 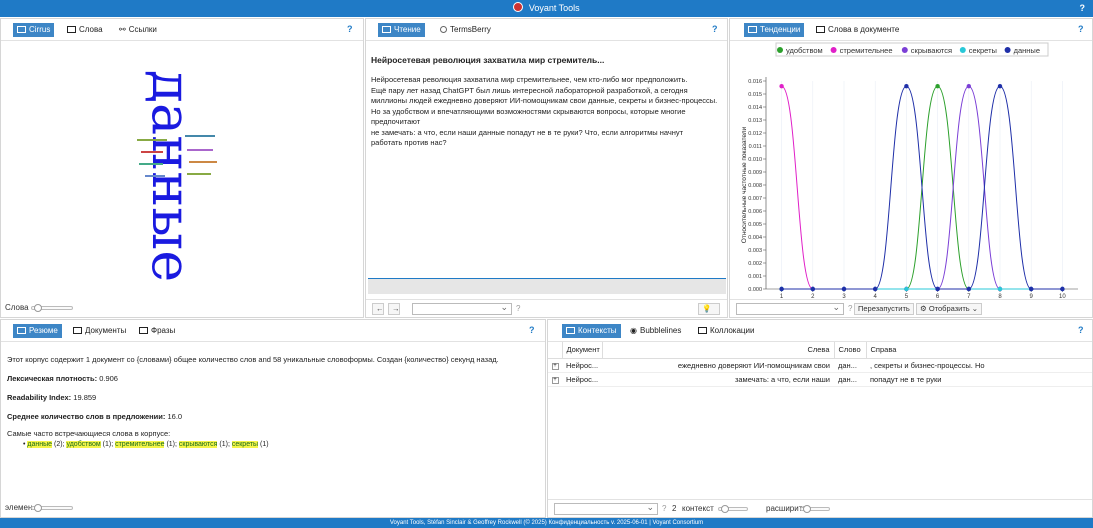 I want to click on y-tick-label: 0.011, so click(x=755, y=147).